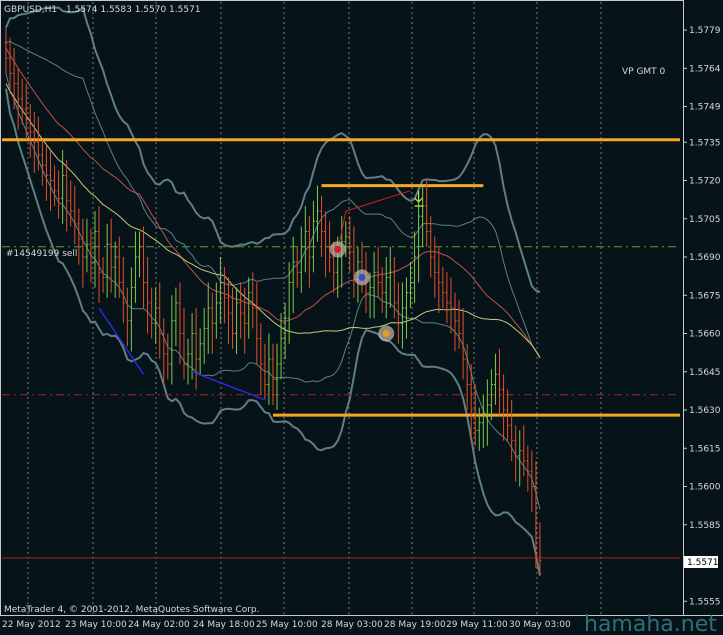 This screenshot has width=723, height=635. What do you see at coordinates (703, 563) in the screenshot?
I see `current-price-label: 1.5571` at bounding box center [703, 563].